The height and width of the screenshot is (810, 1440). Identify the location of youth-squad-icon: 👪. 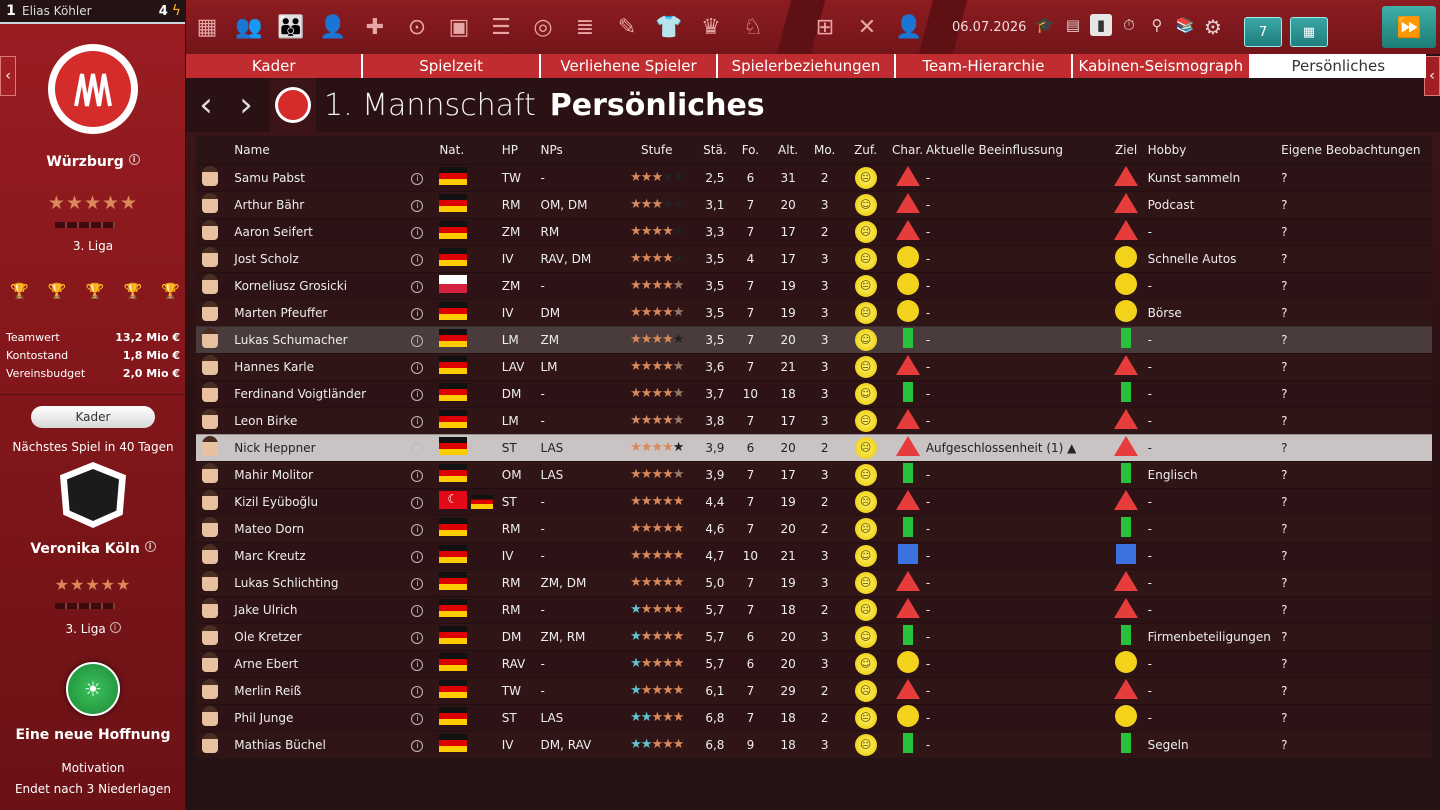
(291, 27).